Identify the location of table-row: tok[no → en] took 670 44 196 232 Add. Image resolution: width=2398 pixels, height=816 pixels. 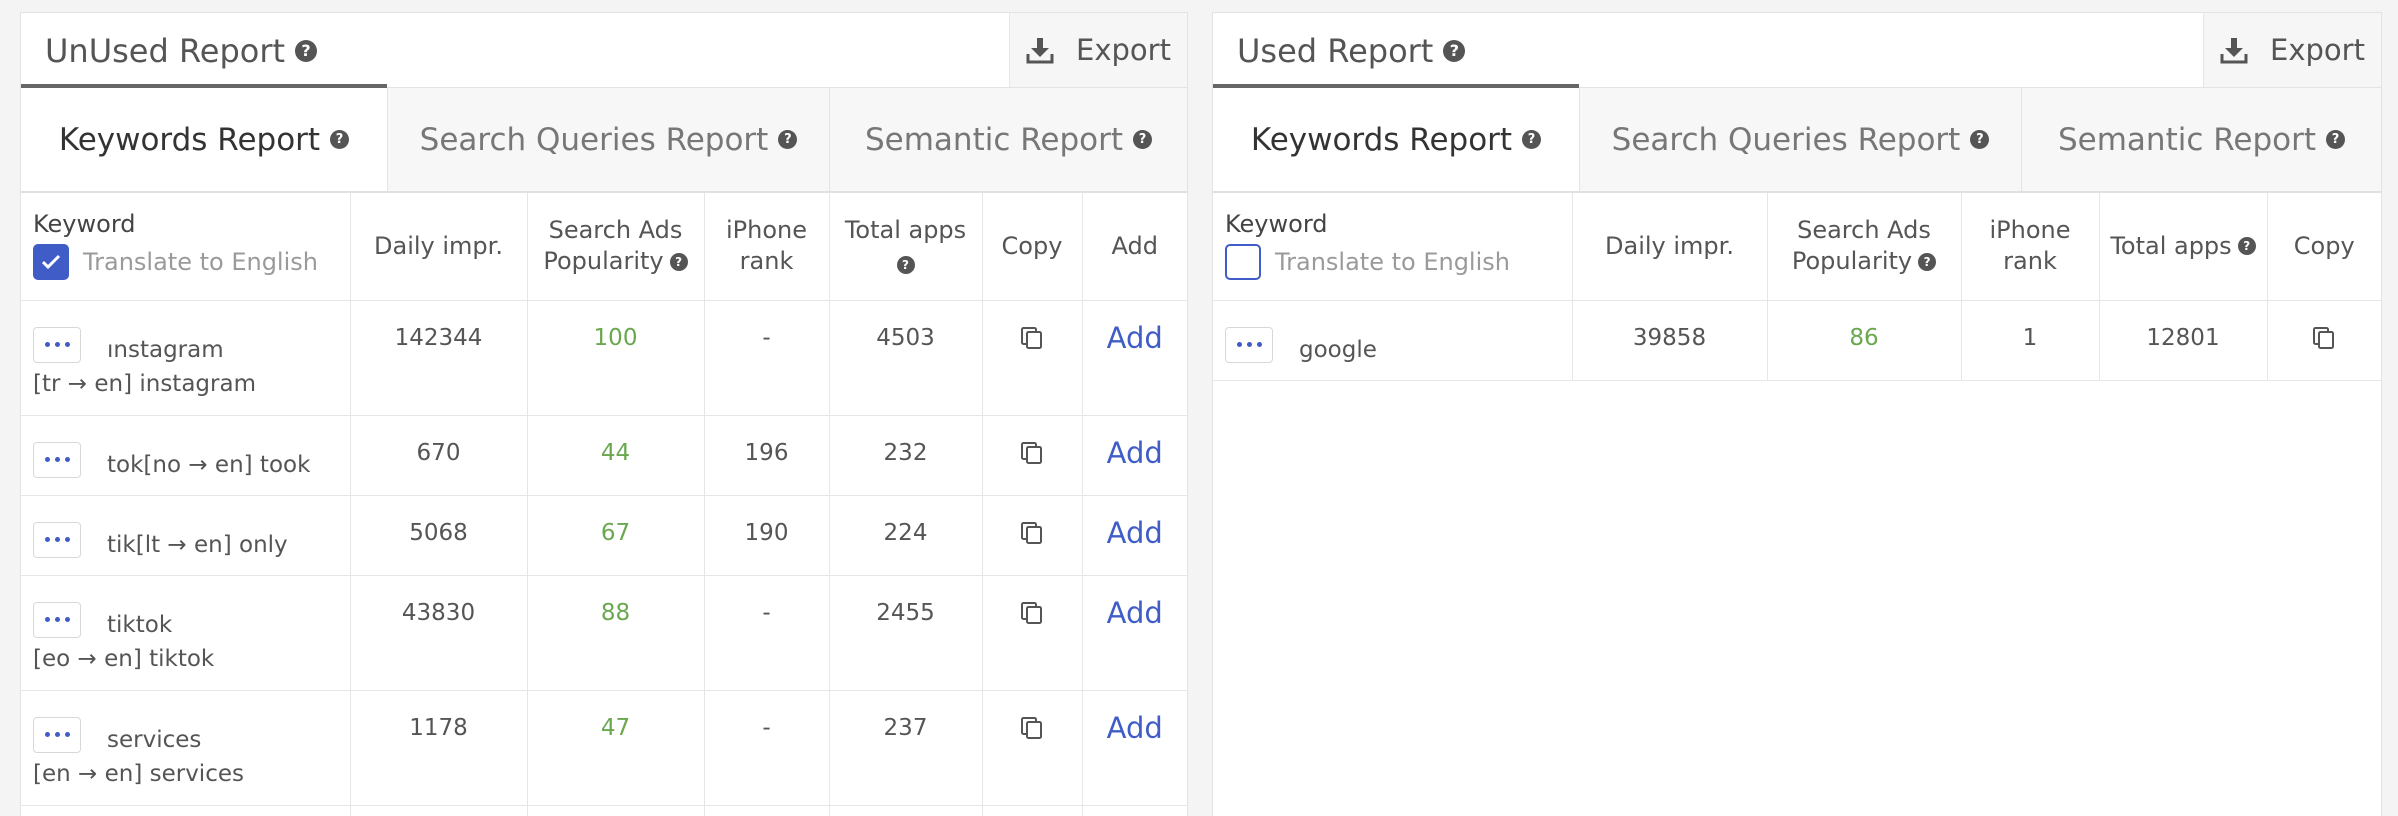
(604, 455).